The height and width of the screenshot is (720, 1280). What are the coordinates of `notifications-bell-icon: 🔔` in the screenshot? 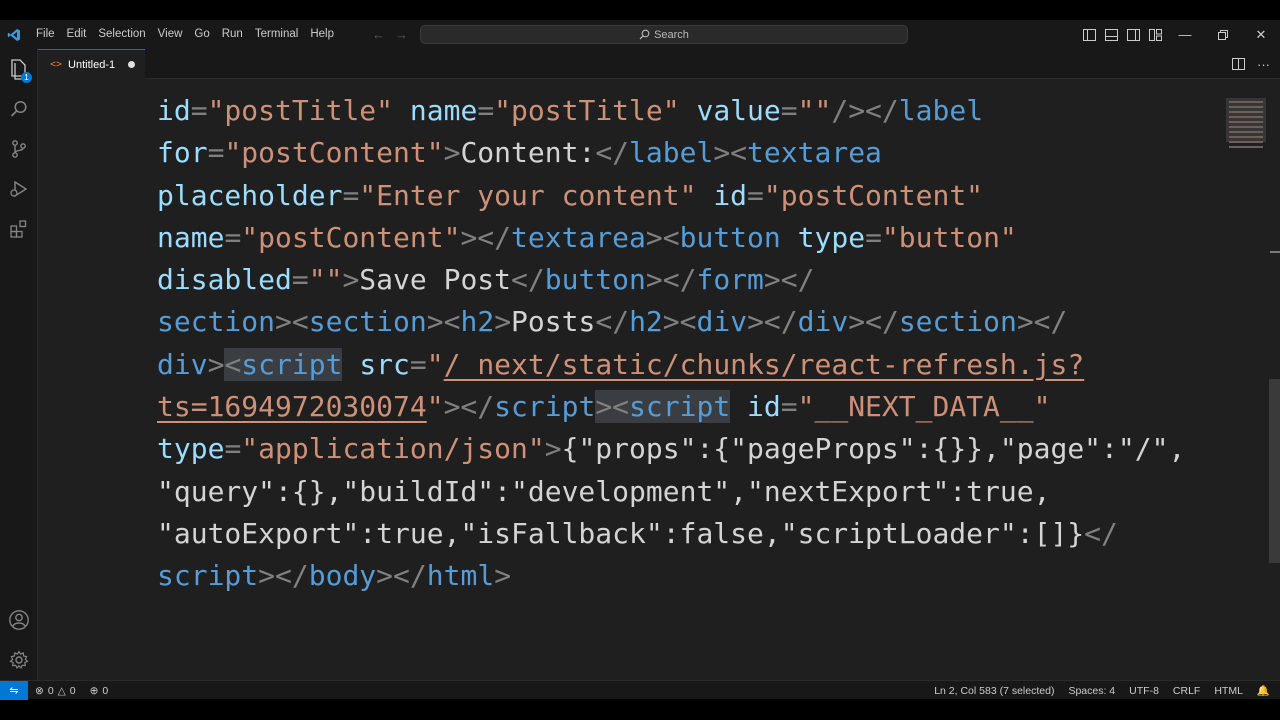 It's located at (1263, 690).